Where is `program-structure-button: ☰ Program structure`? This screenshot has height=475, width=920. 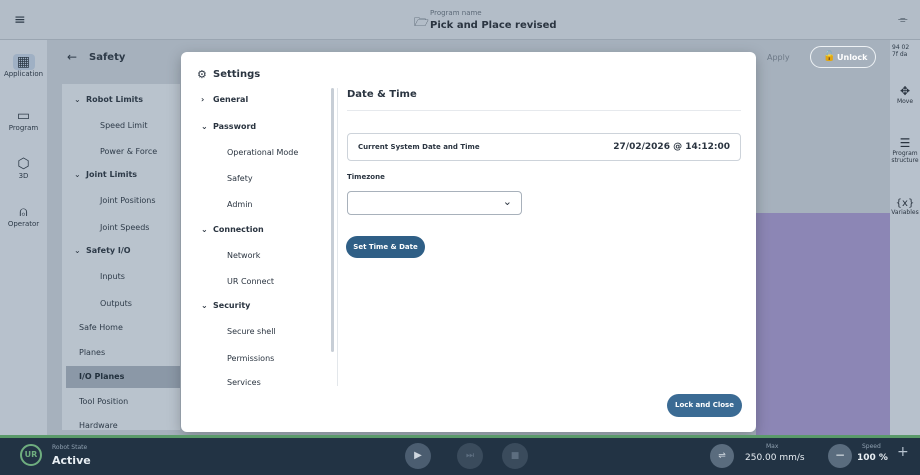 program-structure-button: ☰ Program structure is located at coordinates (905, 150).